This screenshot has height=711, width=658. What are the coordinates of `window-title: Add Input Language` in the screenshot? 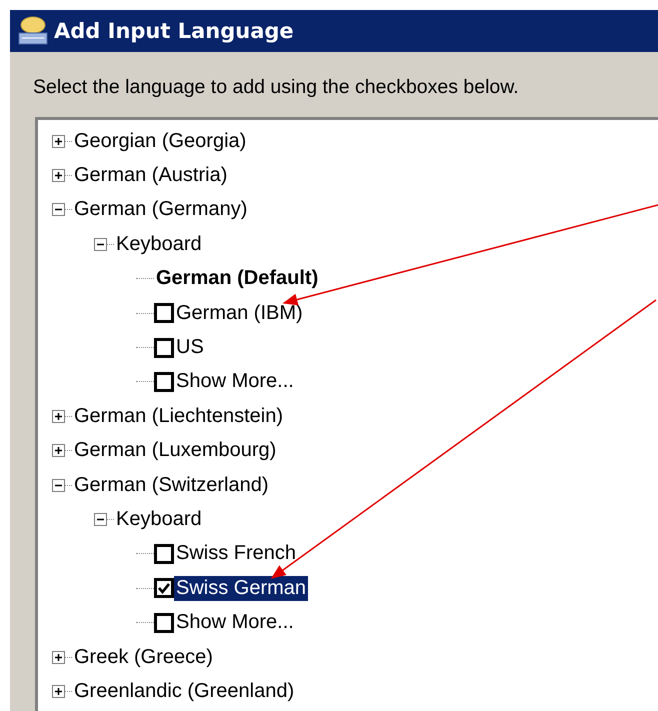 It's located at (174, 31).